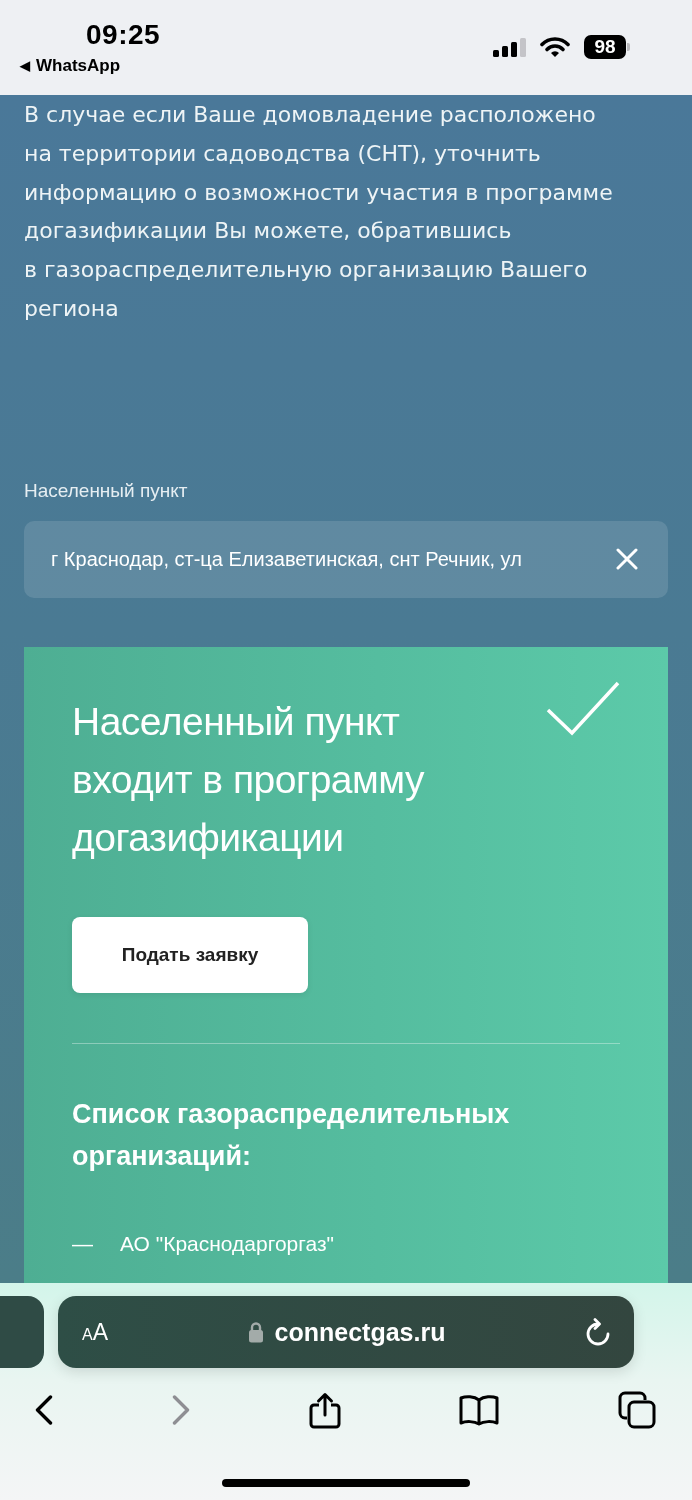 This screenshot has width=692, height=1500. I want to click on share-icon, so click(324, 1410).